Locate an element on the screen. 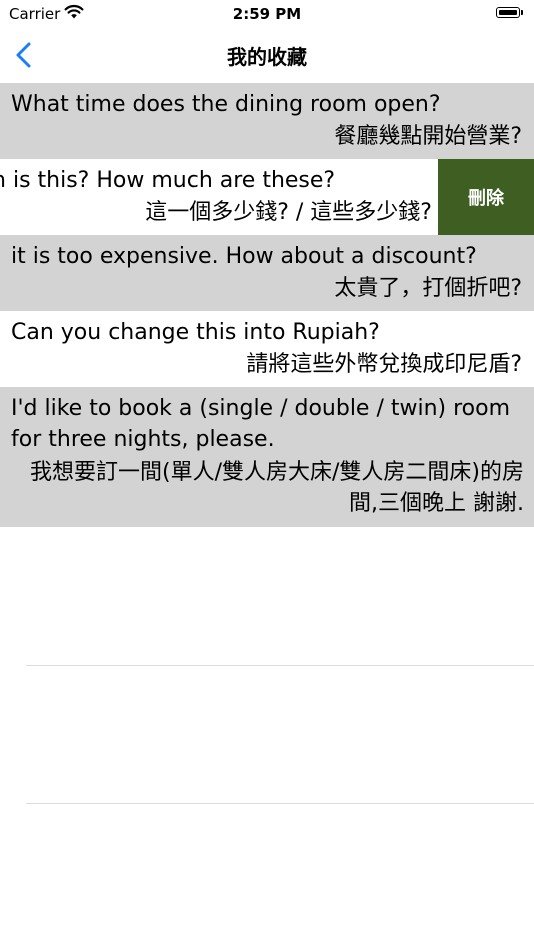 The height and width of the screenshot is (950, 534). page-title: 我的收藏 is located at coordinates (267, 57).